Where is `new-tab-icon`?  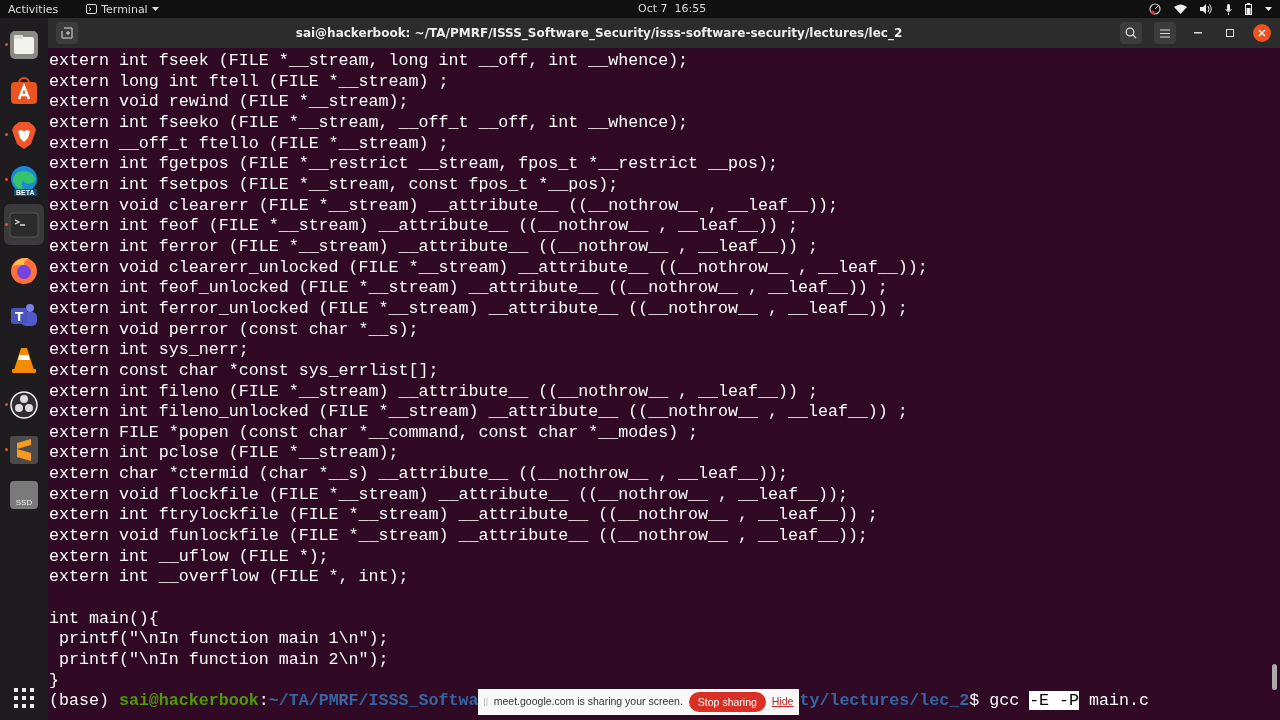 new-tab-icon is located at coordinates (67, 33).